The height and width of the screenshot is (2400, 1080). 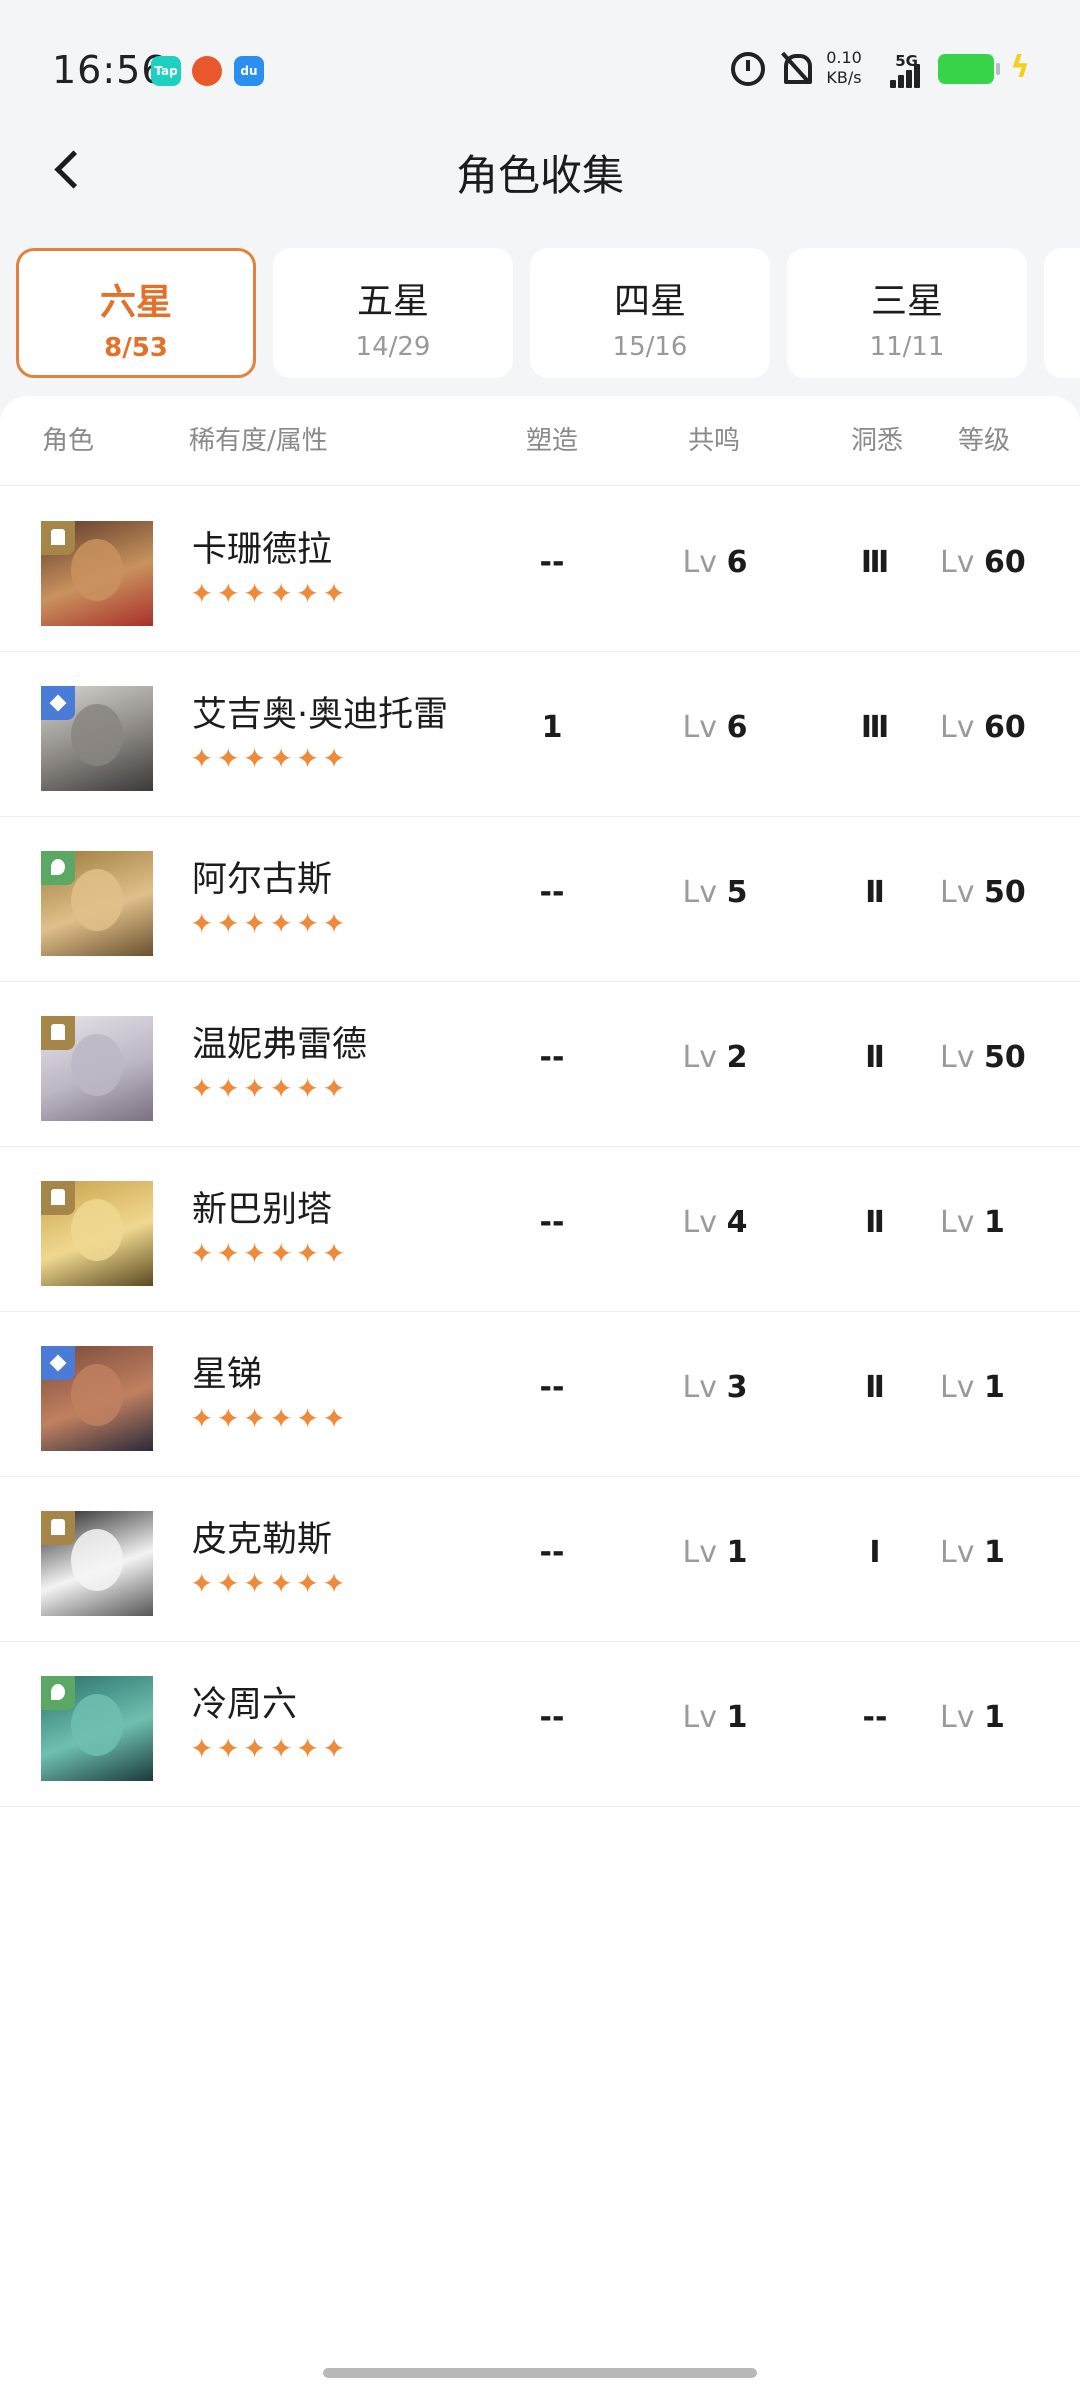 What do you see at coordinates (245, 1705) in the screenshot?
I see `character-name: 冷周六` at bounding box center [245, 1705].